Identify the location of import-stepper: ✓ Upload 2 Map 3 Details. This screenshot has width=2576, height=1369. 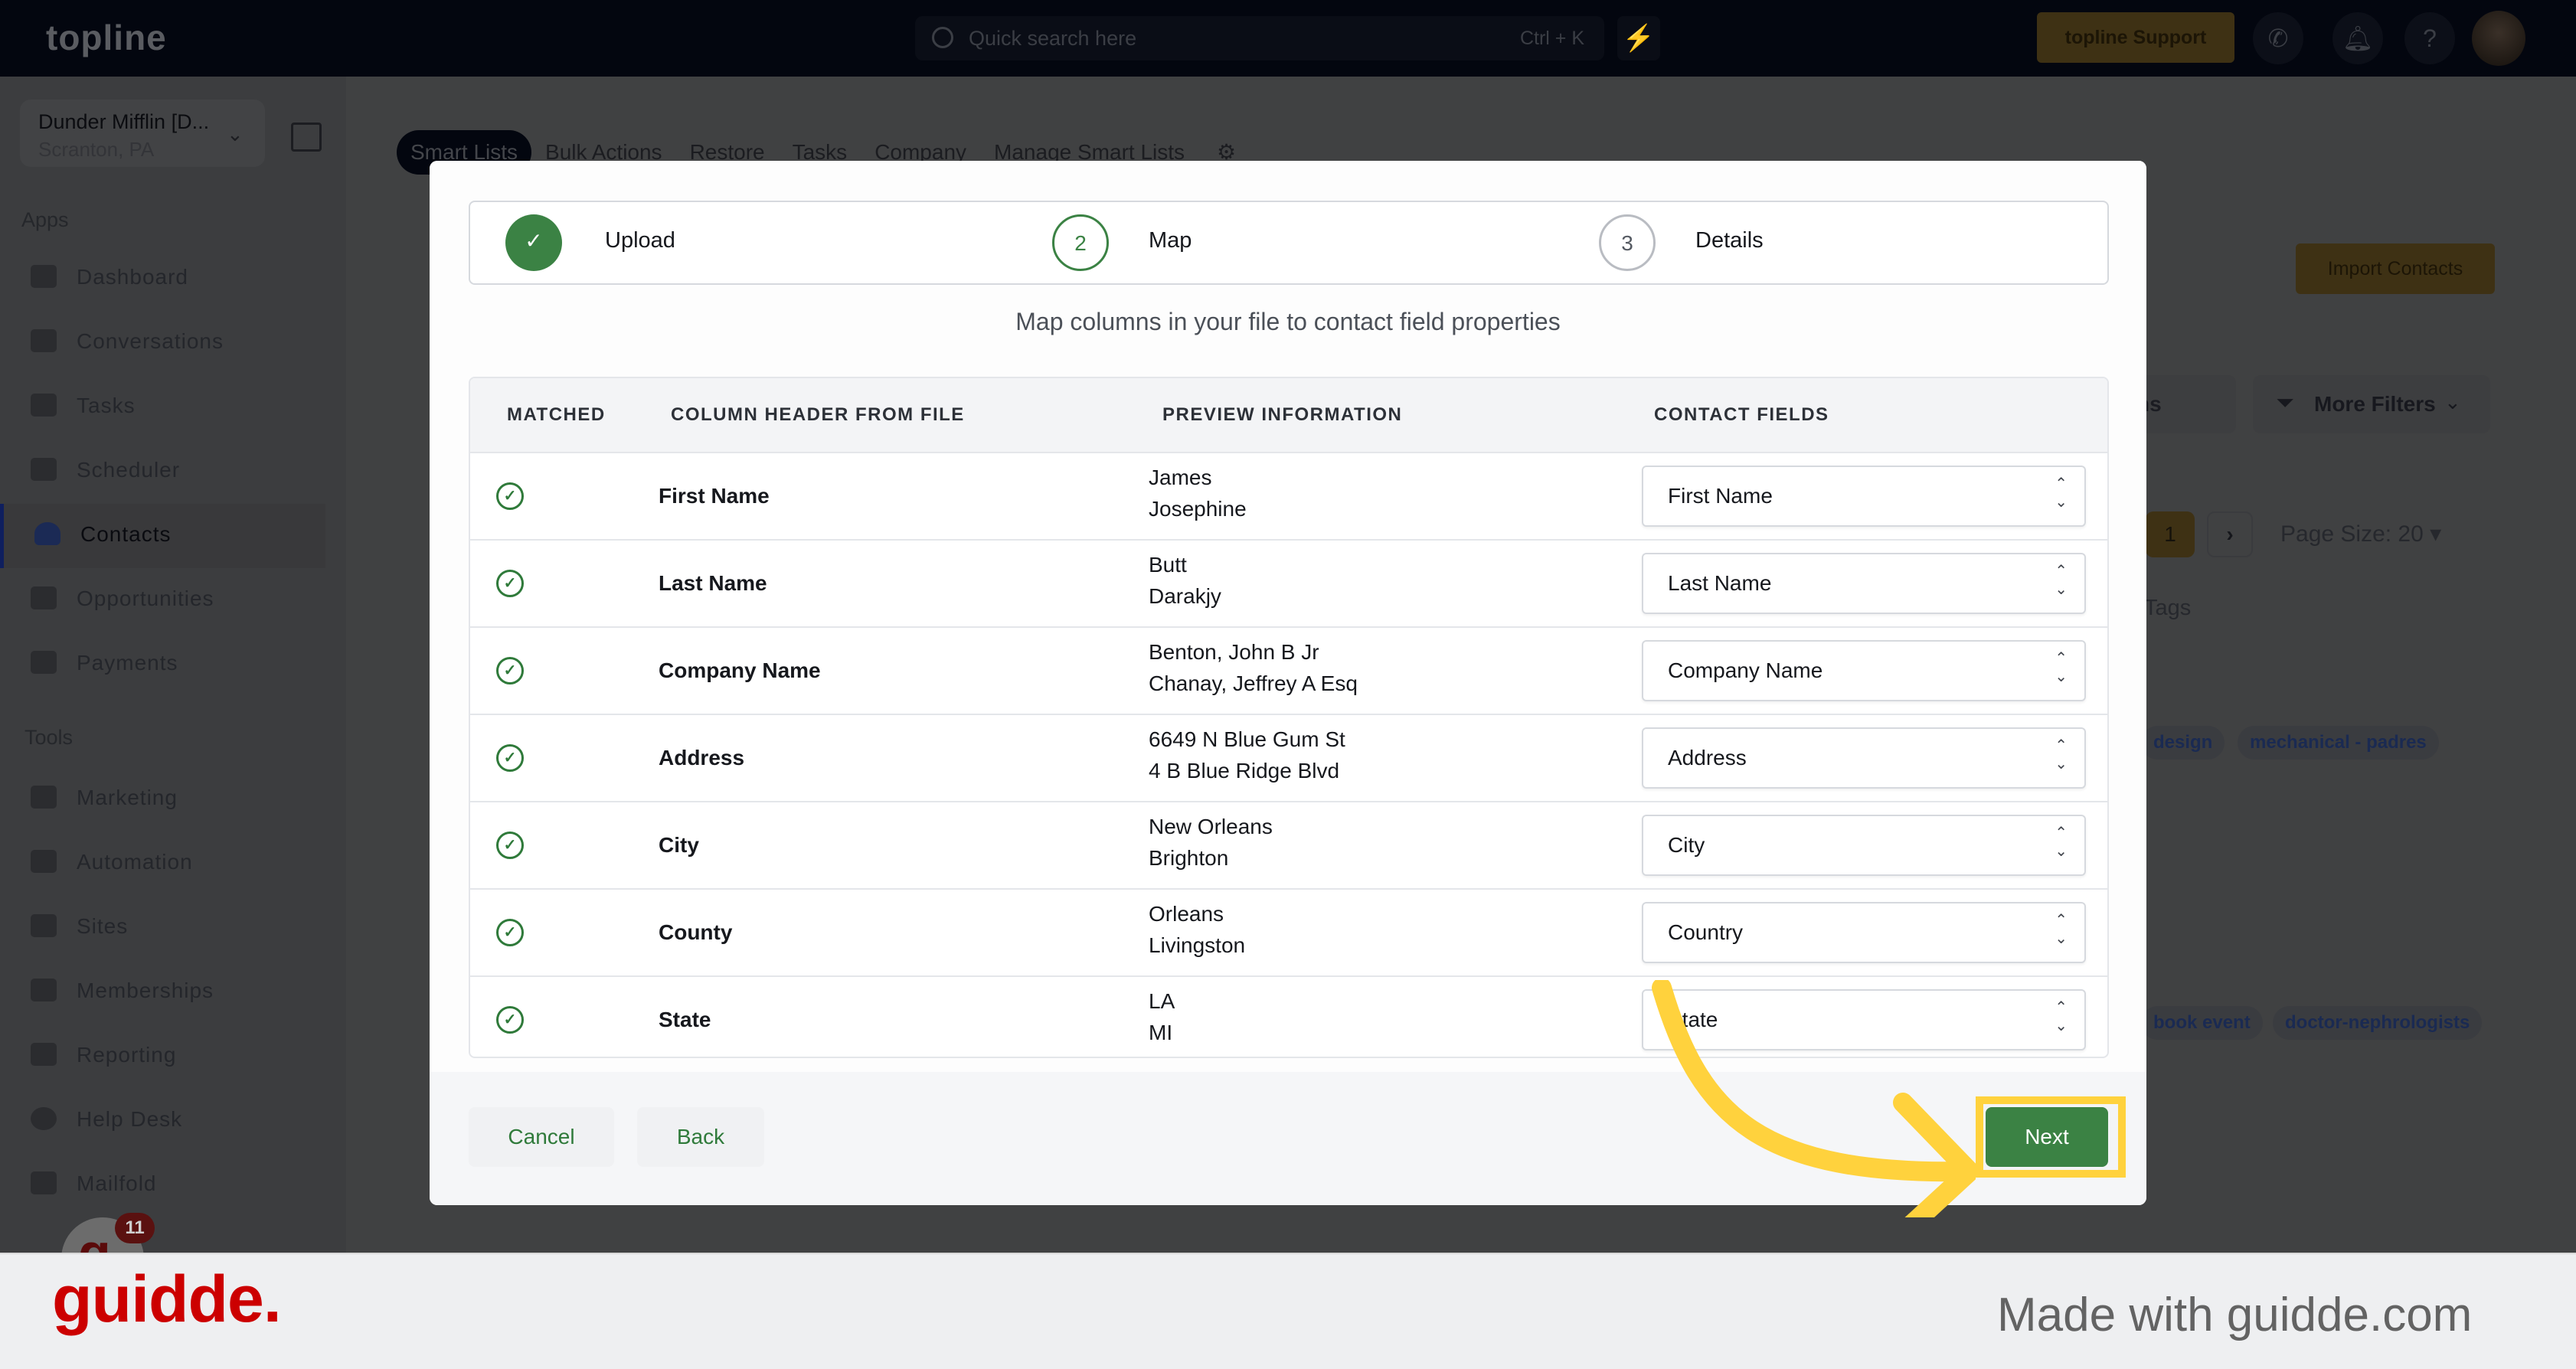
(1289, 243).